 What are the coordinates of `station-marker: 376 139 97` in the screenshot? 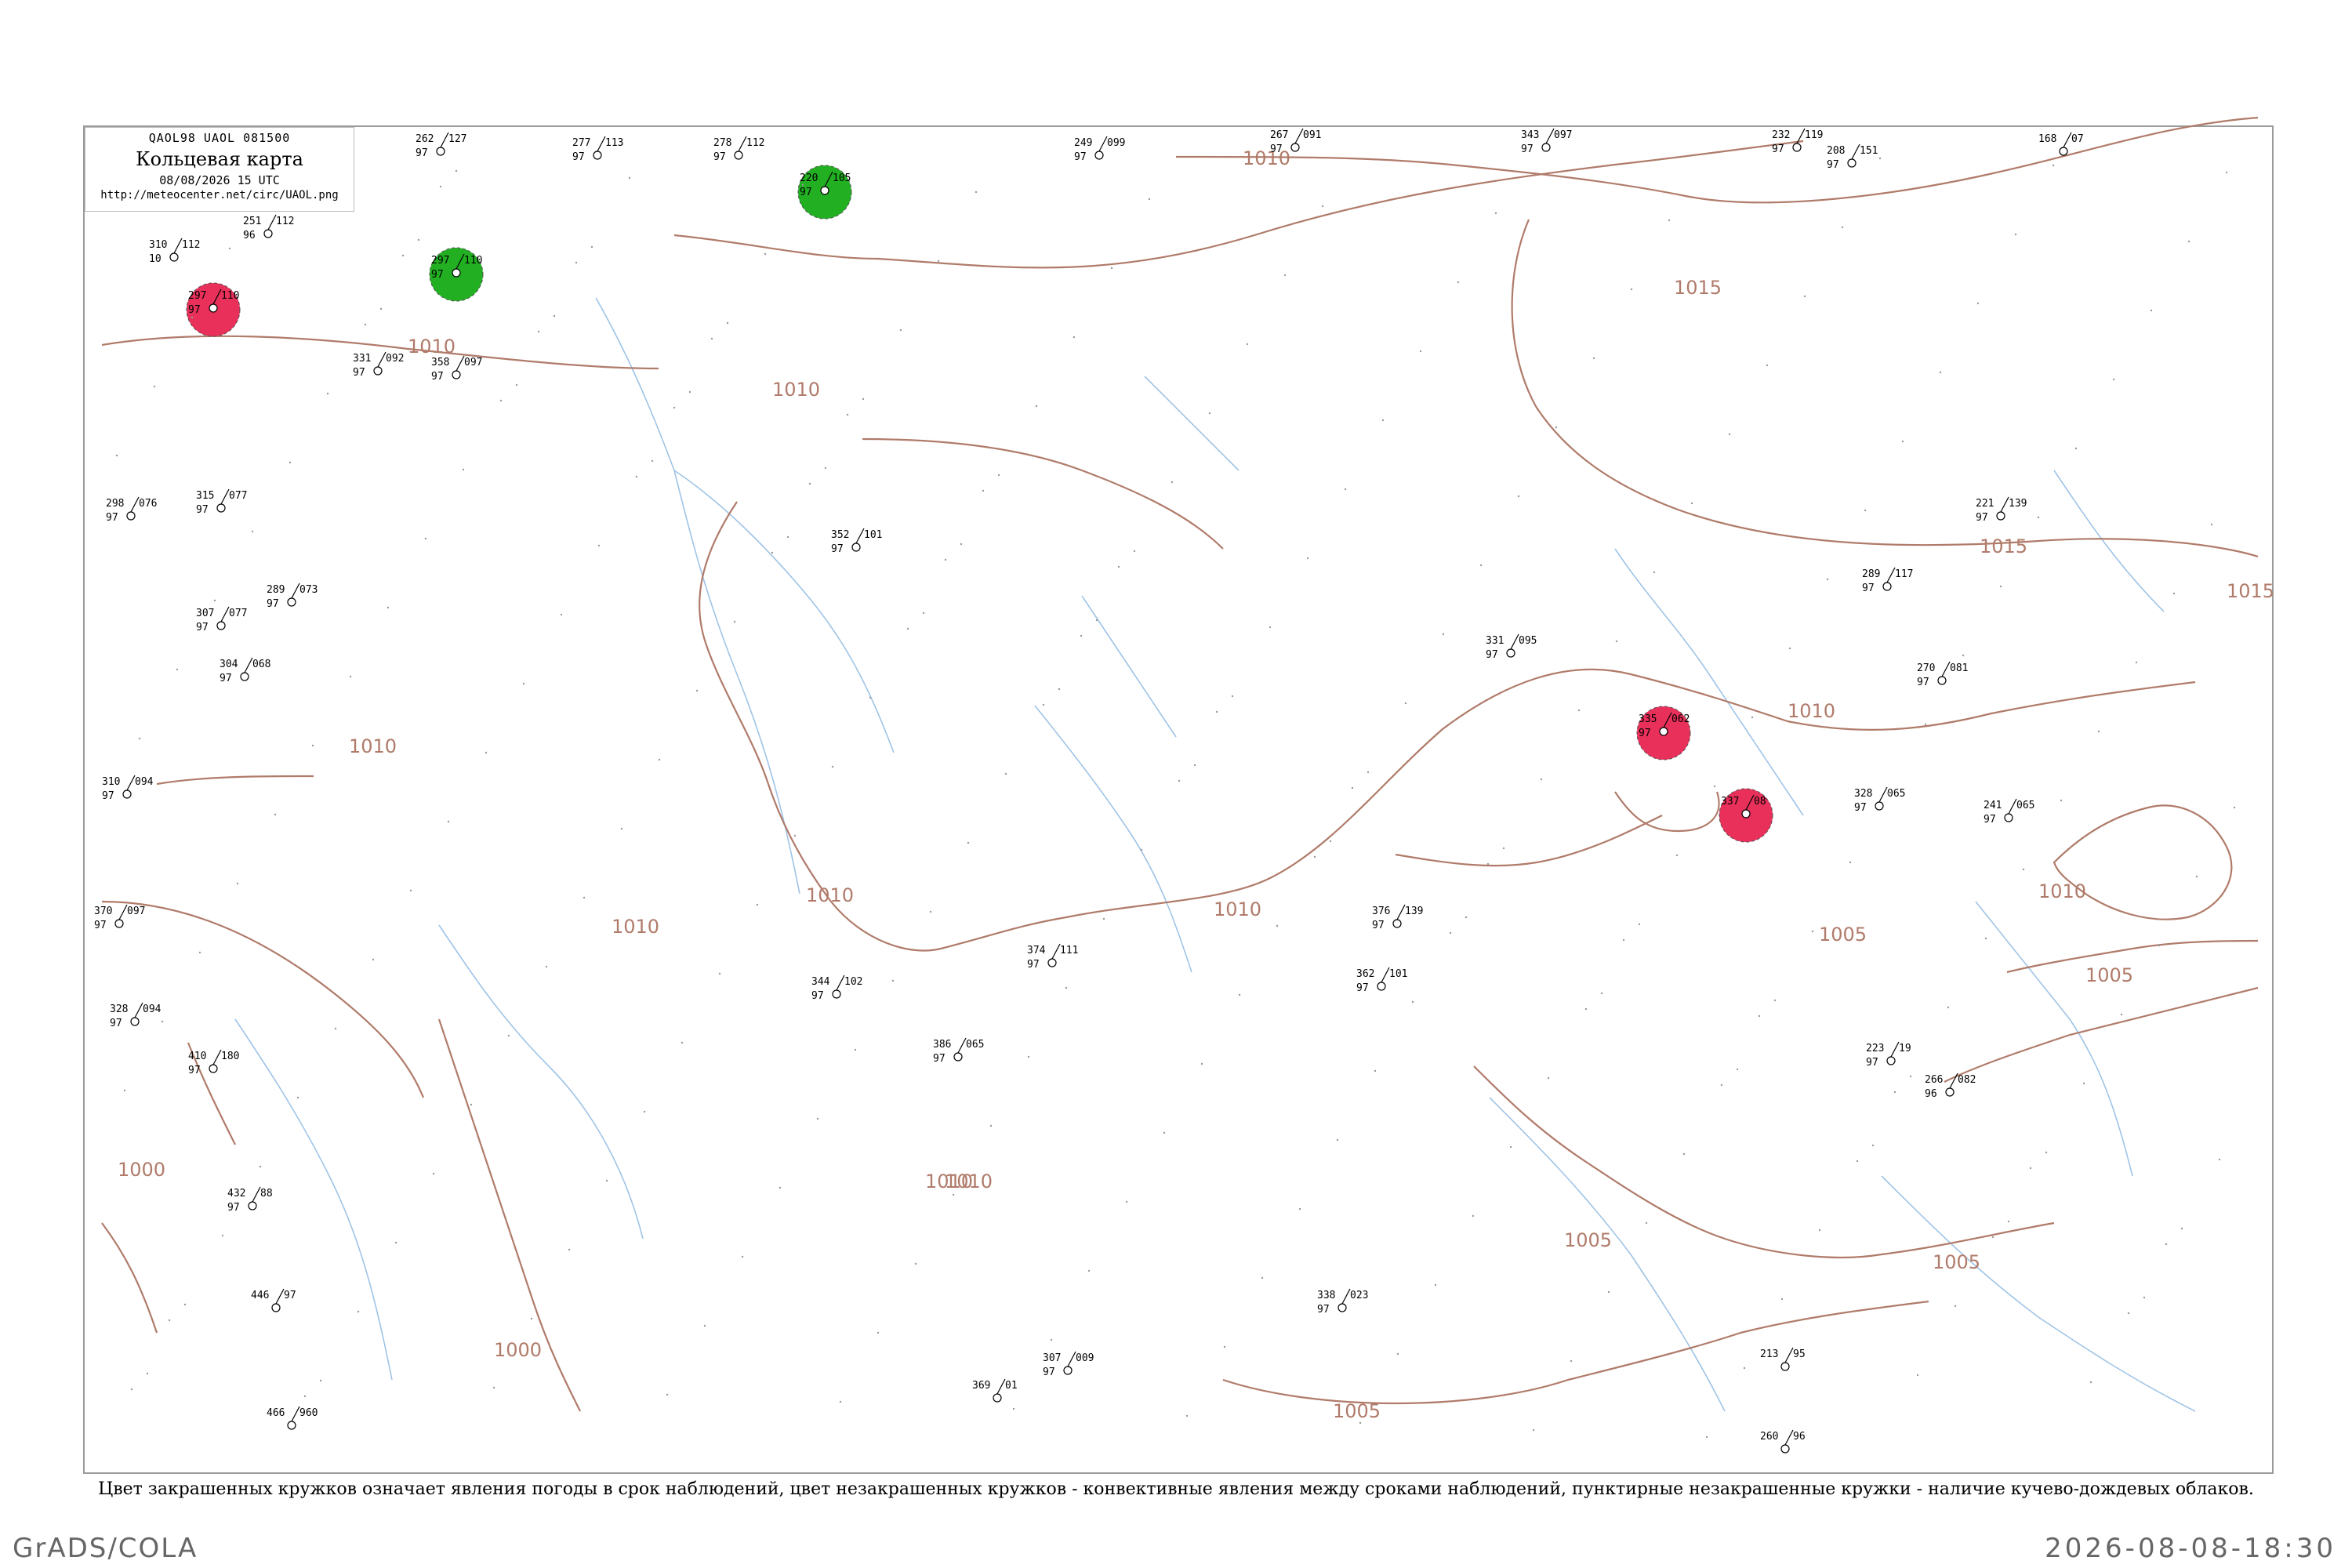 It's located at (1397, 917).